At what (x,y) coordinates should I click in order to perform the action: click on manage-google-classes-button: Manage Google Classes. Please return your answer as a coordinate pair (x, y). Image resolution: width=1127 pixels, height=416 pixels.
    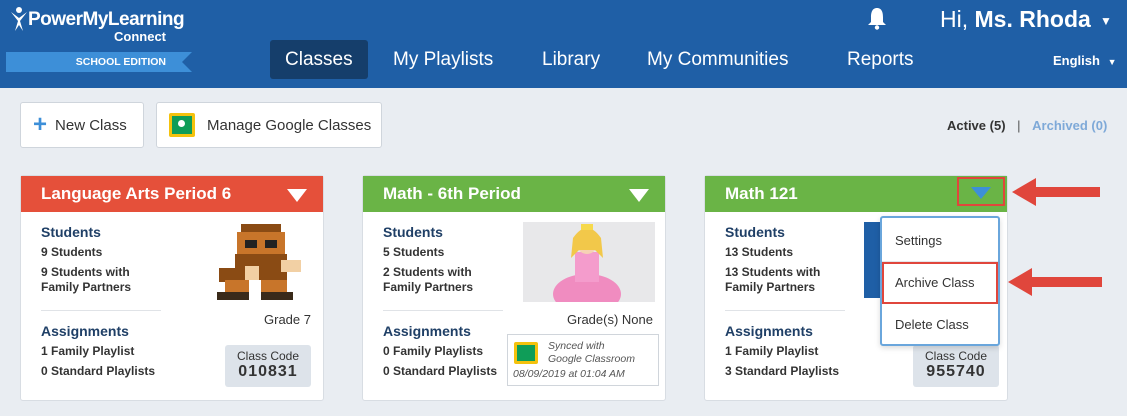
    Looking at the image, I should click on (269, 125).